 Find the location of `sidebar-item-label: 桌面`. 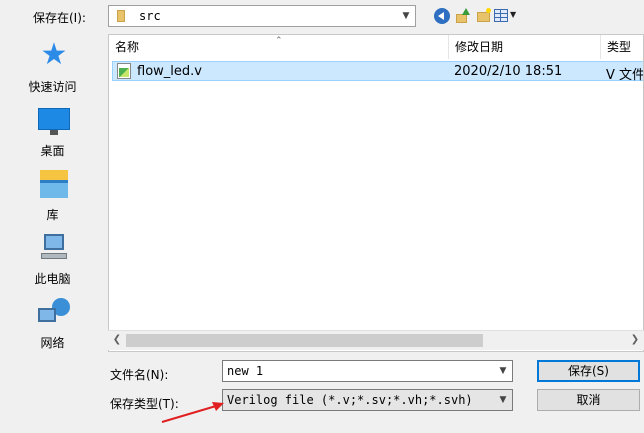

sidebar-item-label: 桌面 is located at coordinates (52, 151).